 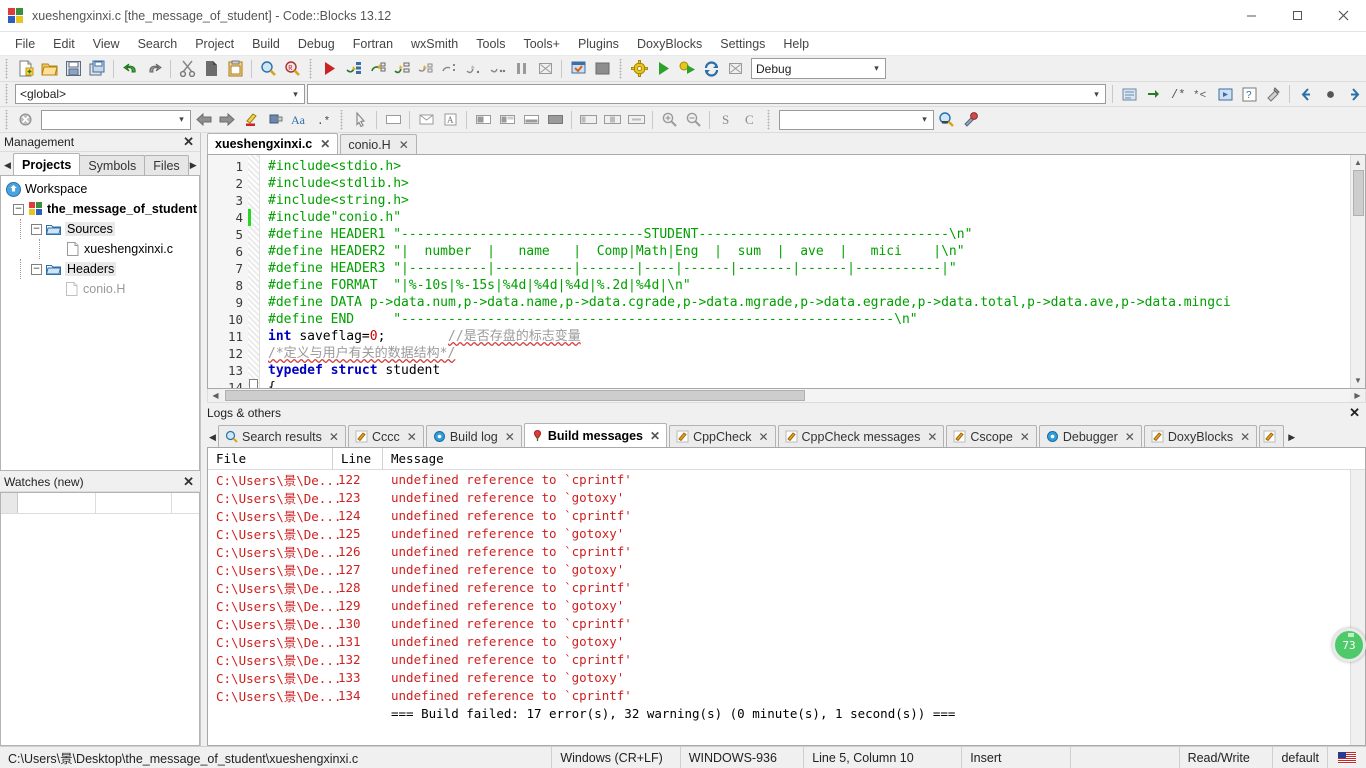 What do you see at coordinates (970, 120) in the screenshot?
I see `settings-wrench-icon` at bounding box center [970, 120].